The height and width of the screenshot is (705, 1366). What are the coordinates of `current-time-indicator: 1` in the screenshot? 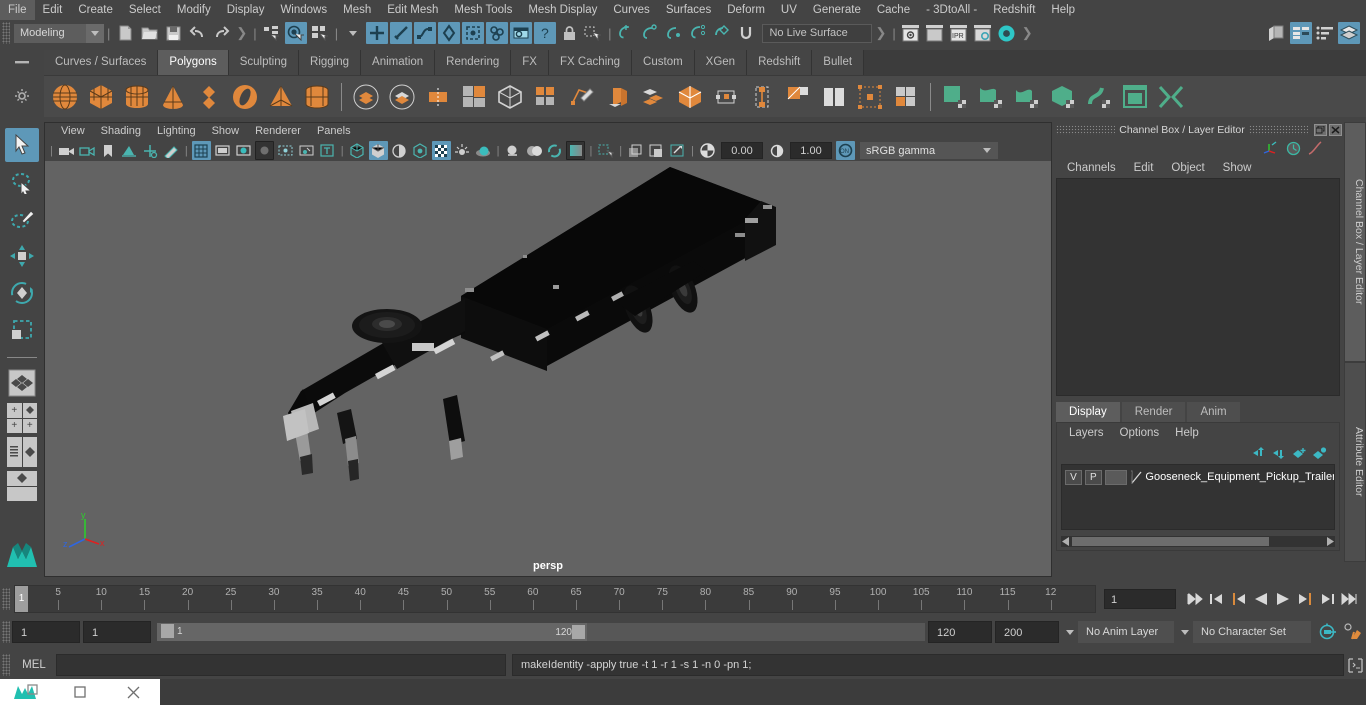 It's located at (21, 599).